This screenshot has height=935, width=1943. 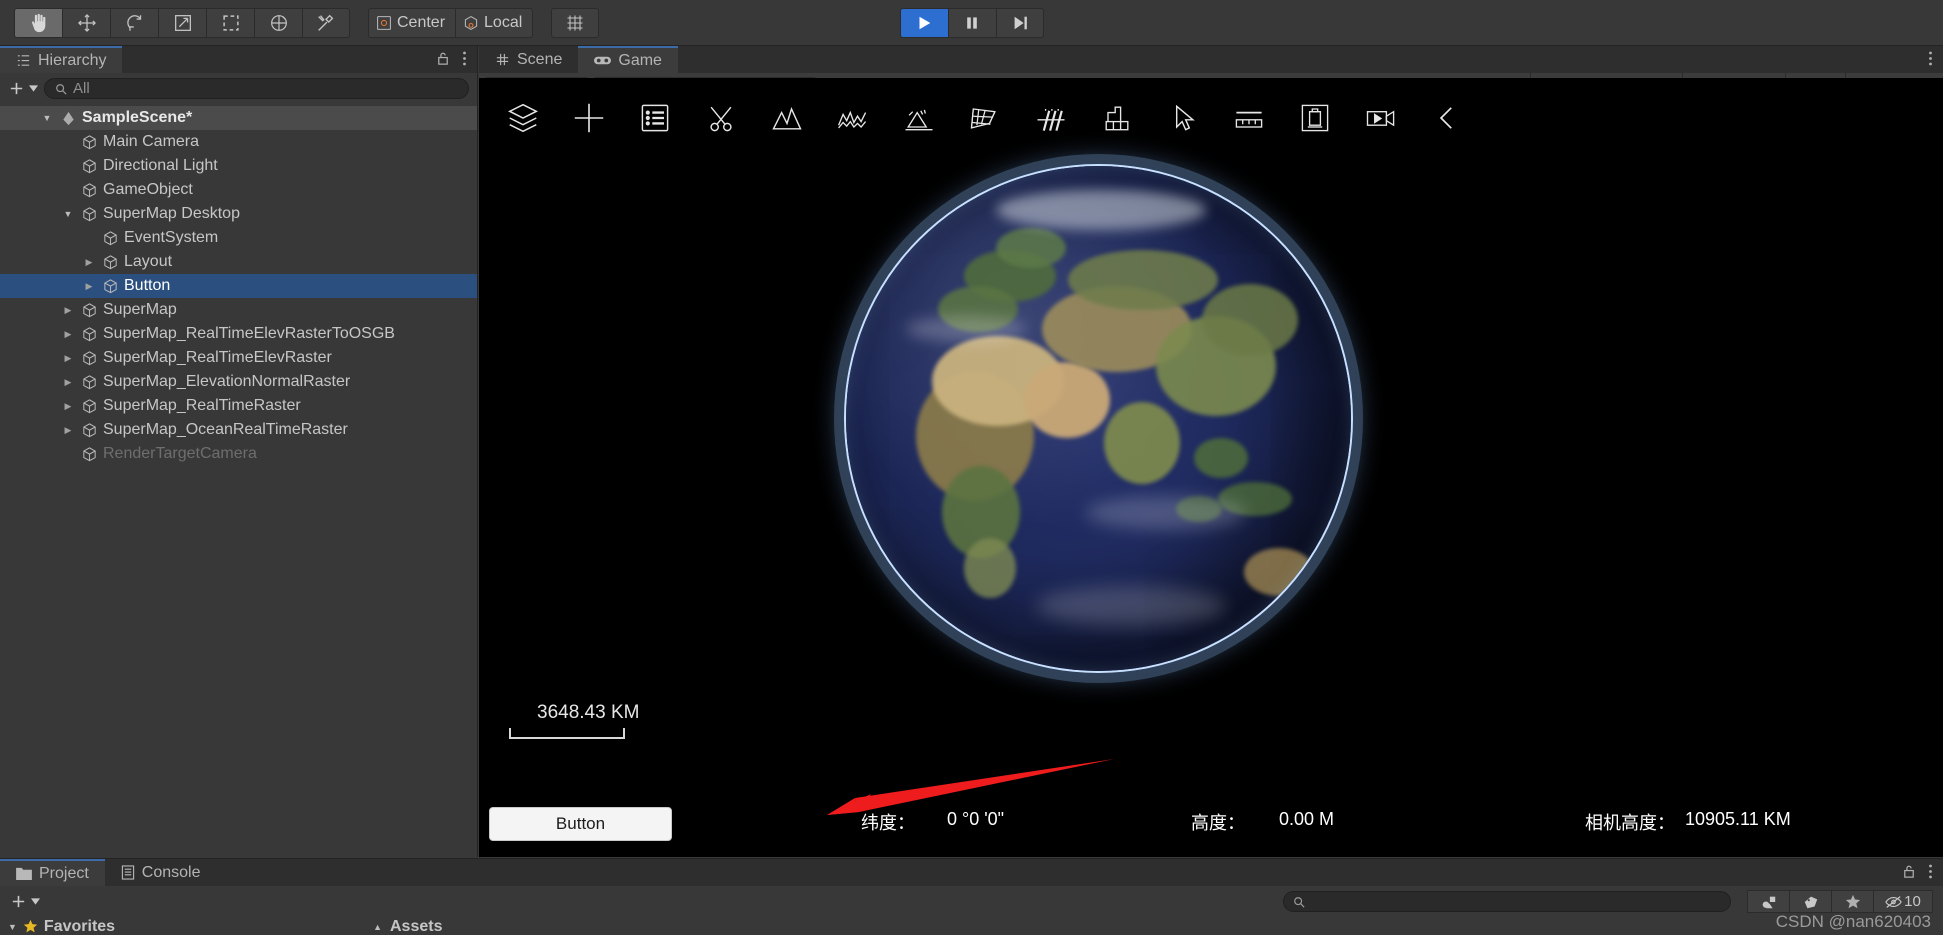 I want to click on hierarchy-menu-icon, so click(x=464, y=61).